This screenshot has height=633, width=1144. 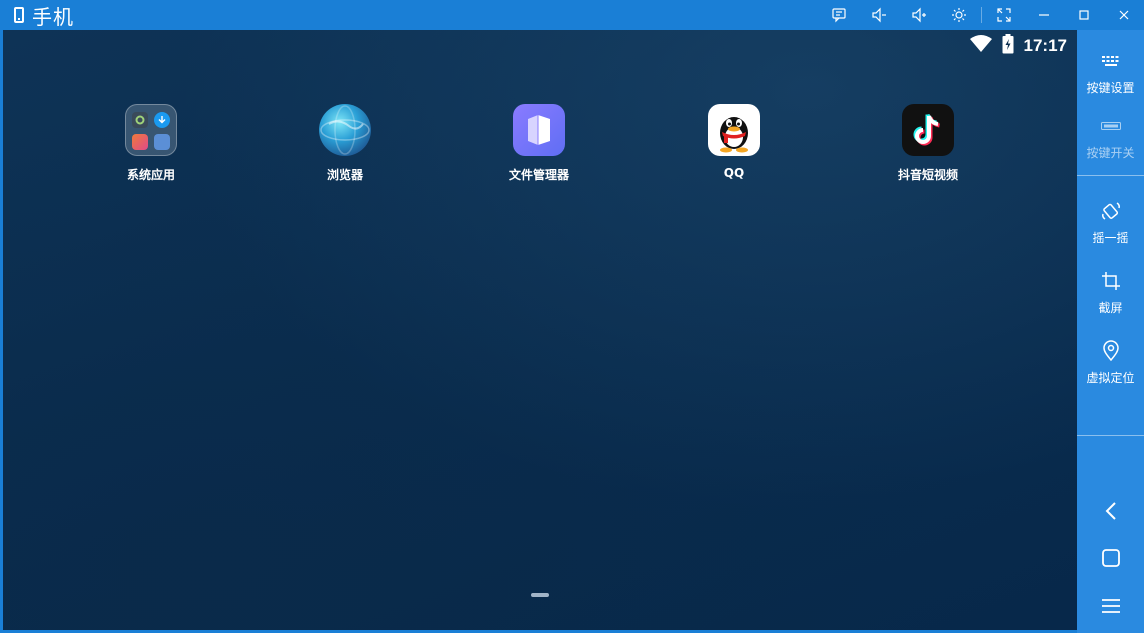 I want to click on titlebar-divider, so click(x=981, y=15).